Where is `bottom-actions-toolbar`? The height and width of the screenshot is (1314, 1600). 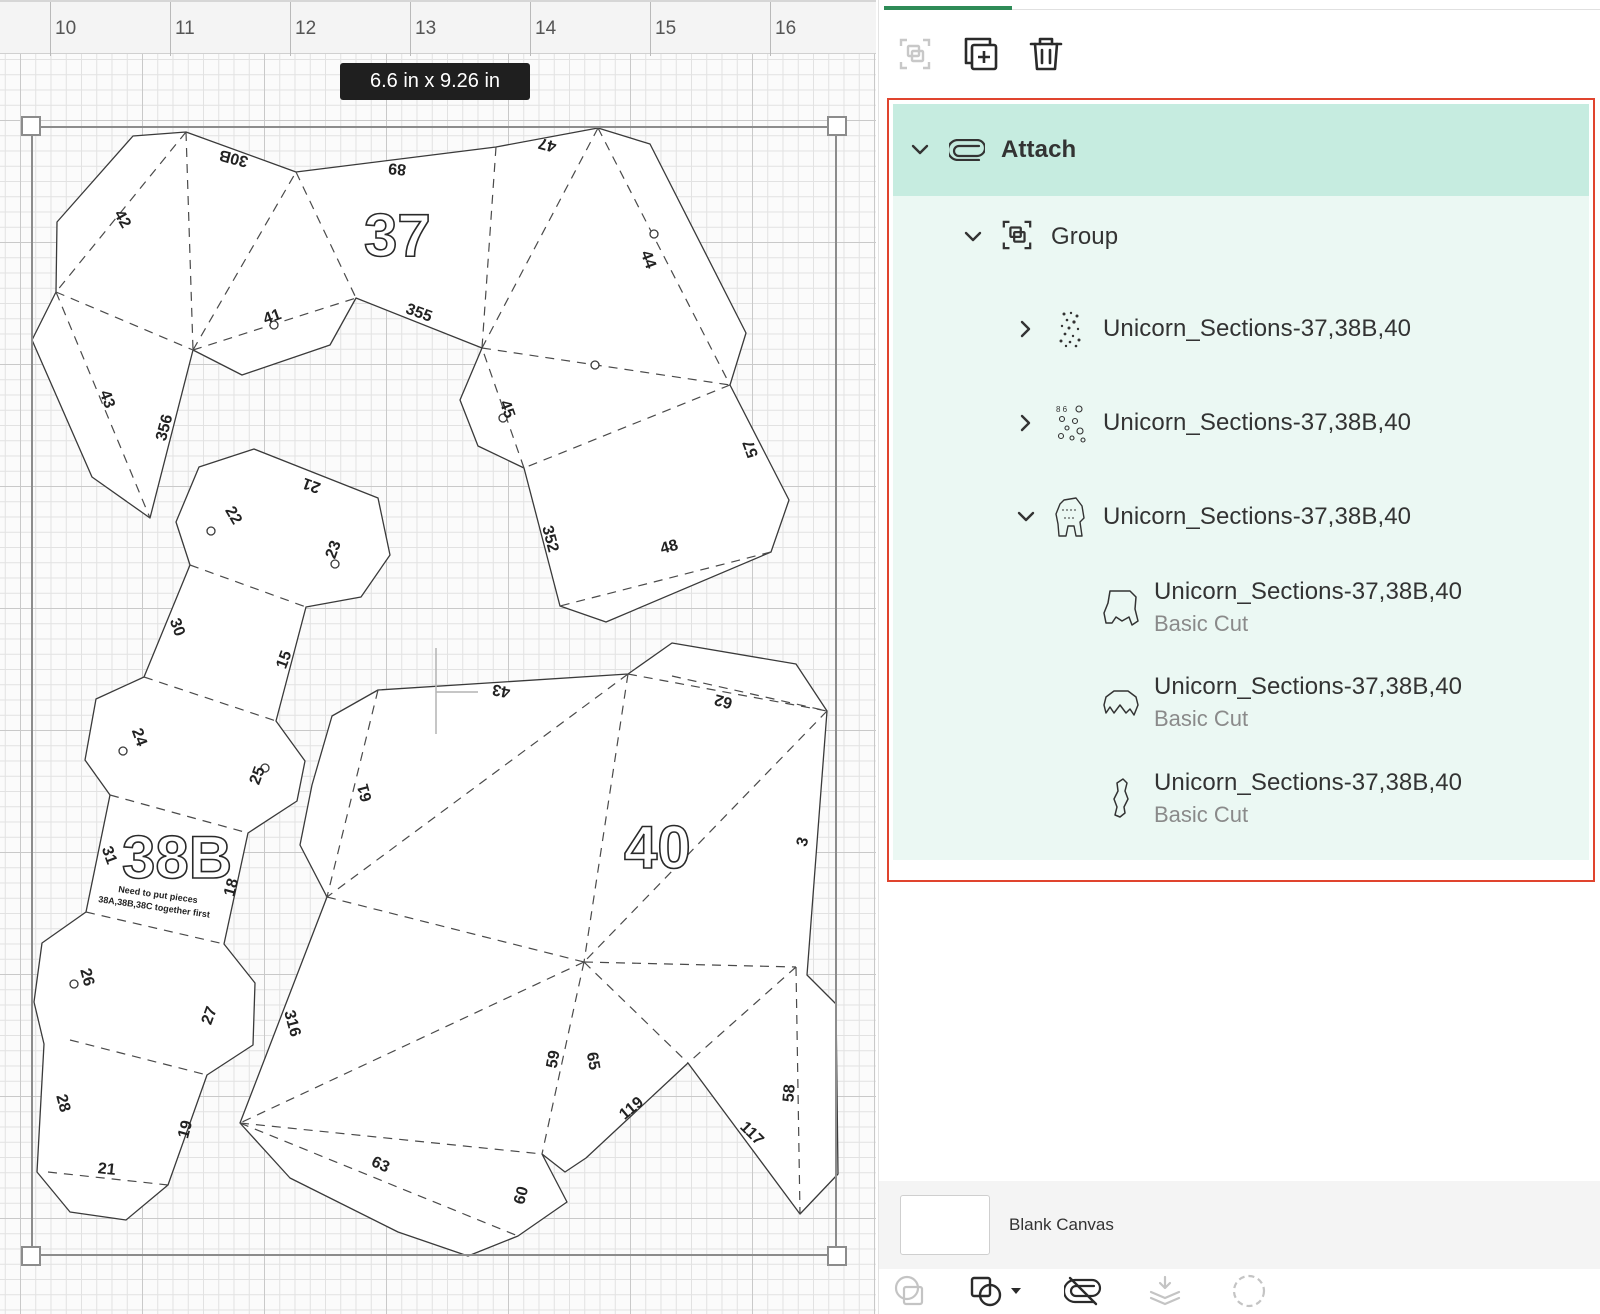 bottom-actions-toolbar is located at coordinates (1239, 1292).